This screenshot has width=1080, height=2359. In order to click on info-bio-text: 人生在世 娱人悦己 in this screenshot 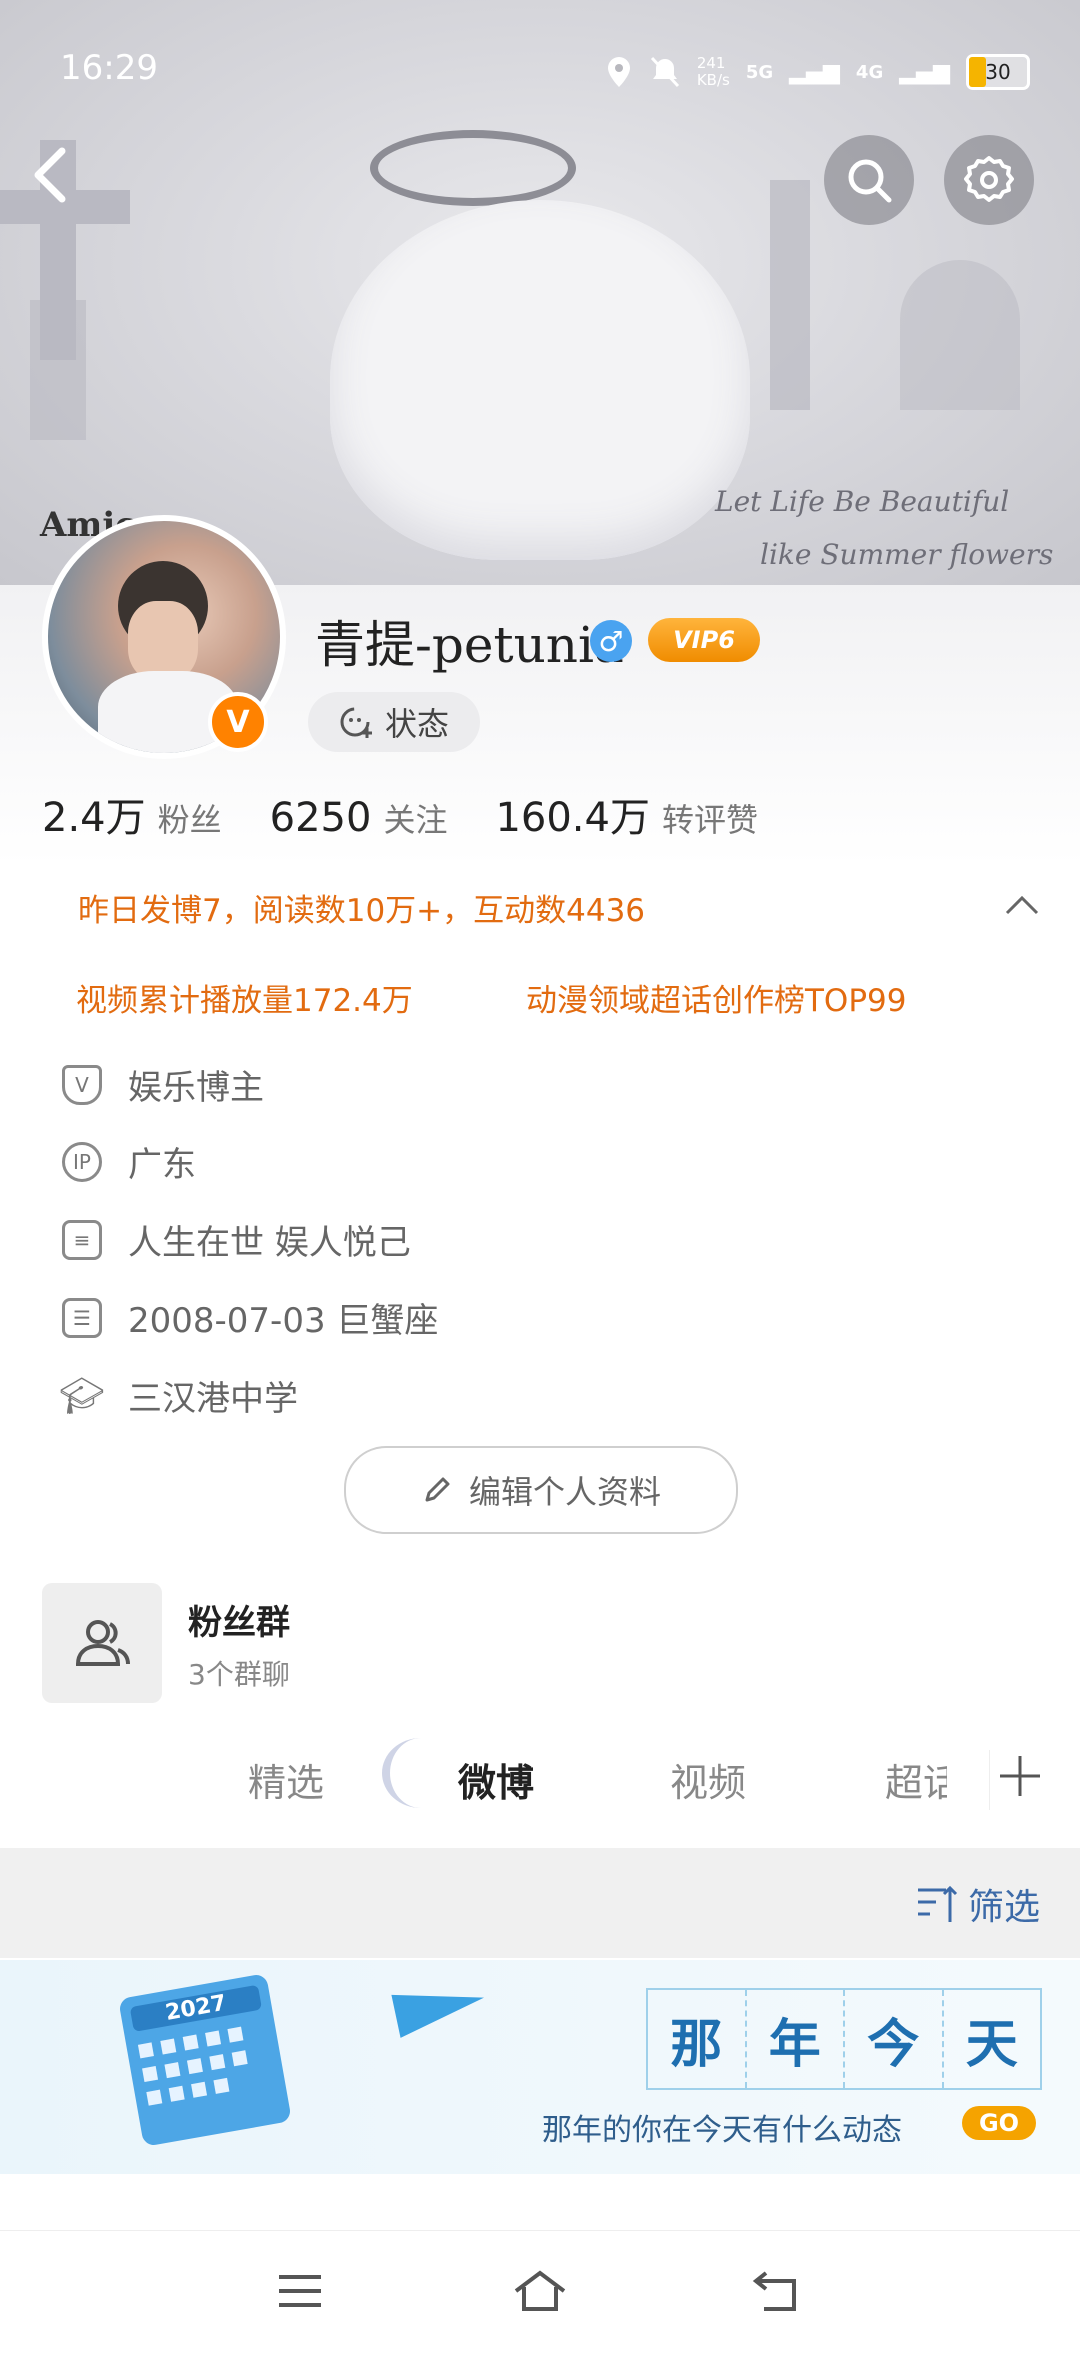, I will do `click(269, 1243)`.